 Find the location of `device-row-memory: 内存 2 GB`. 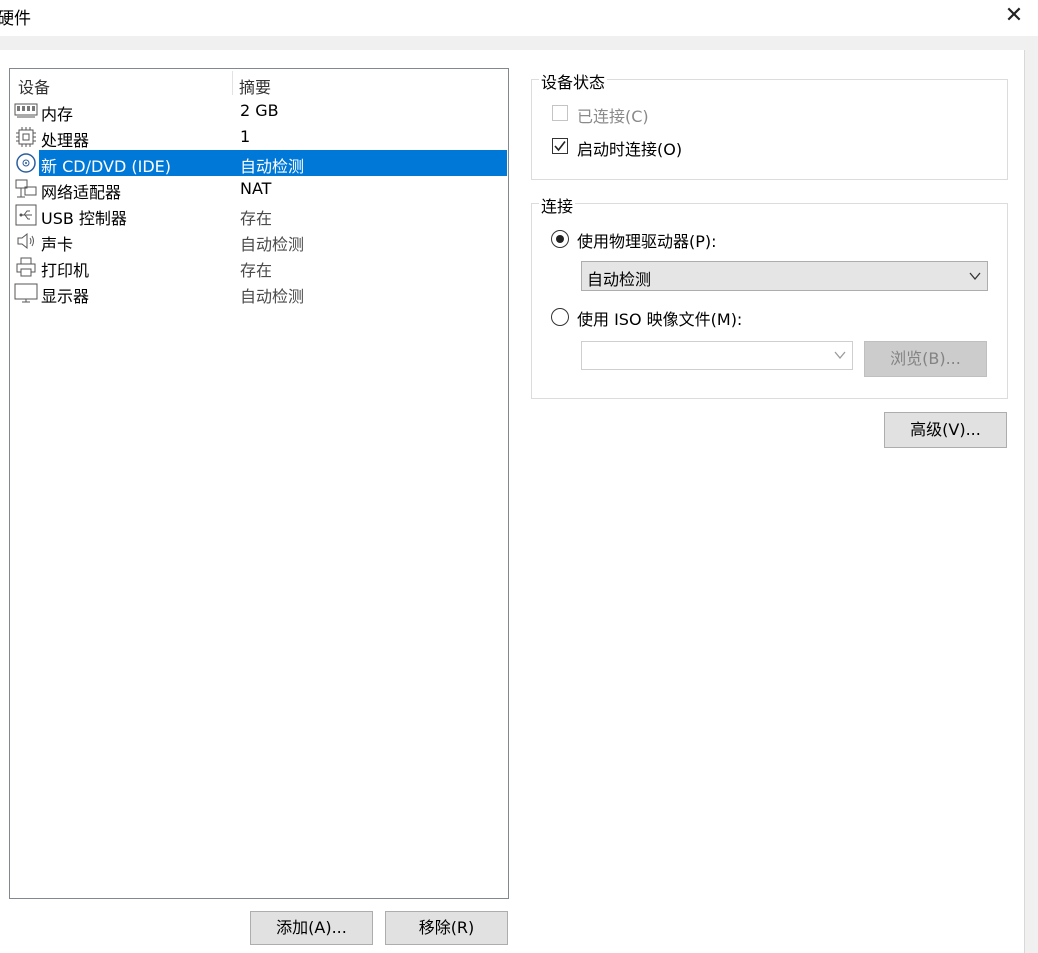

device-row-memory: 内存 2 GB is located at coordinates (259, 111).